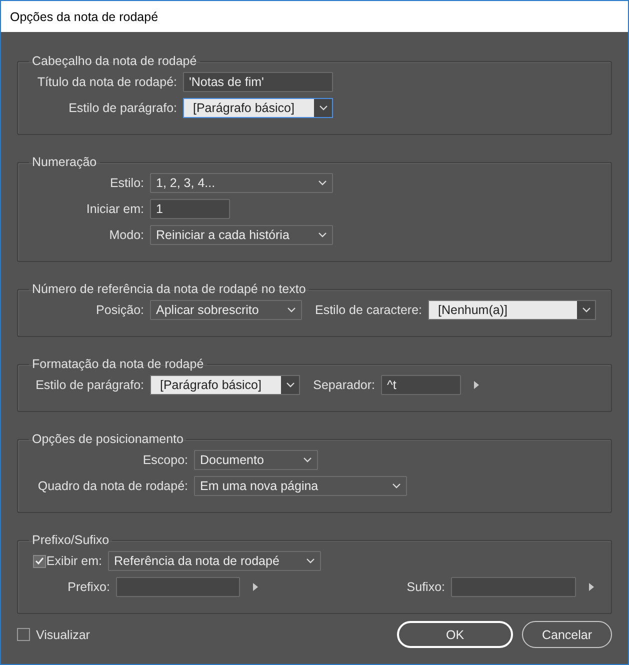  Describe the element at coordinates (64, 162) in the screenshot. I see `group-title: Numeração` at that location.